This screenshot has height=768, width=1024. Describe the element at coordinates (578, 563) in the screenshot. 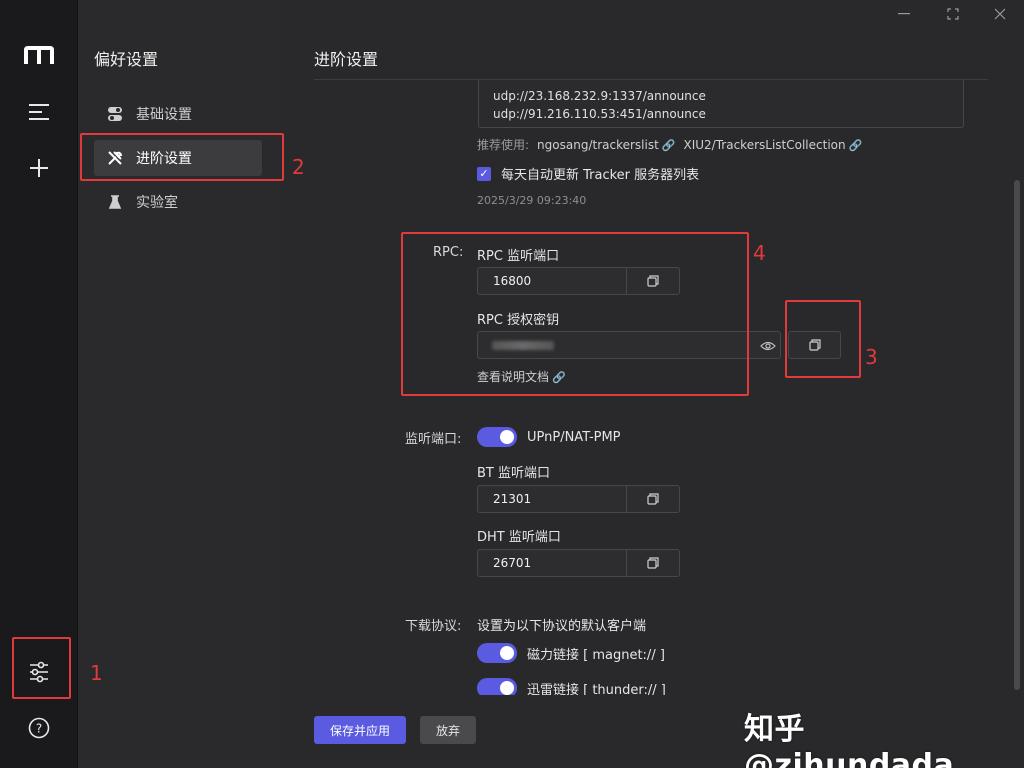

I see `dht-port-field: 26701` at that location.